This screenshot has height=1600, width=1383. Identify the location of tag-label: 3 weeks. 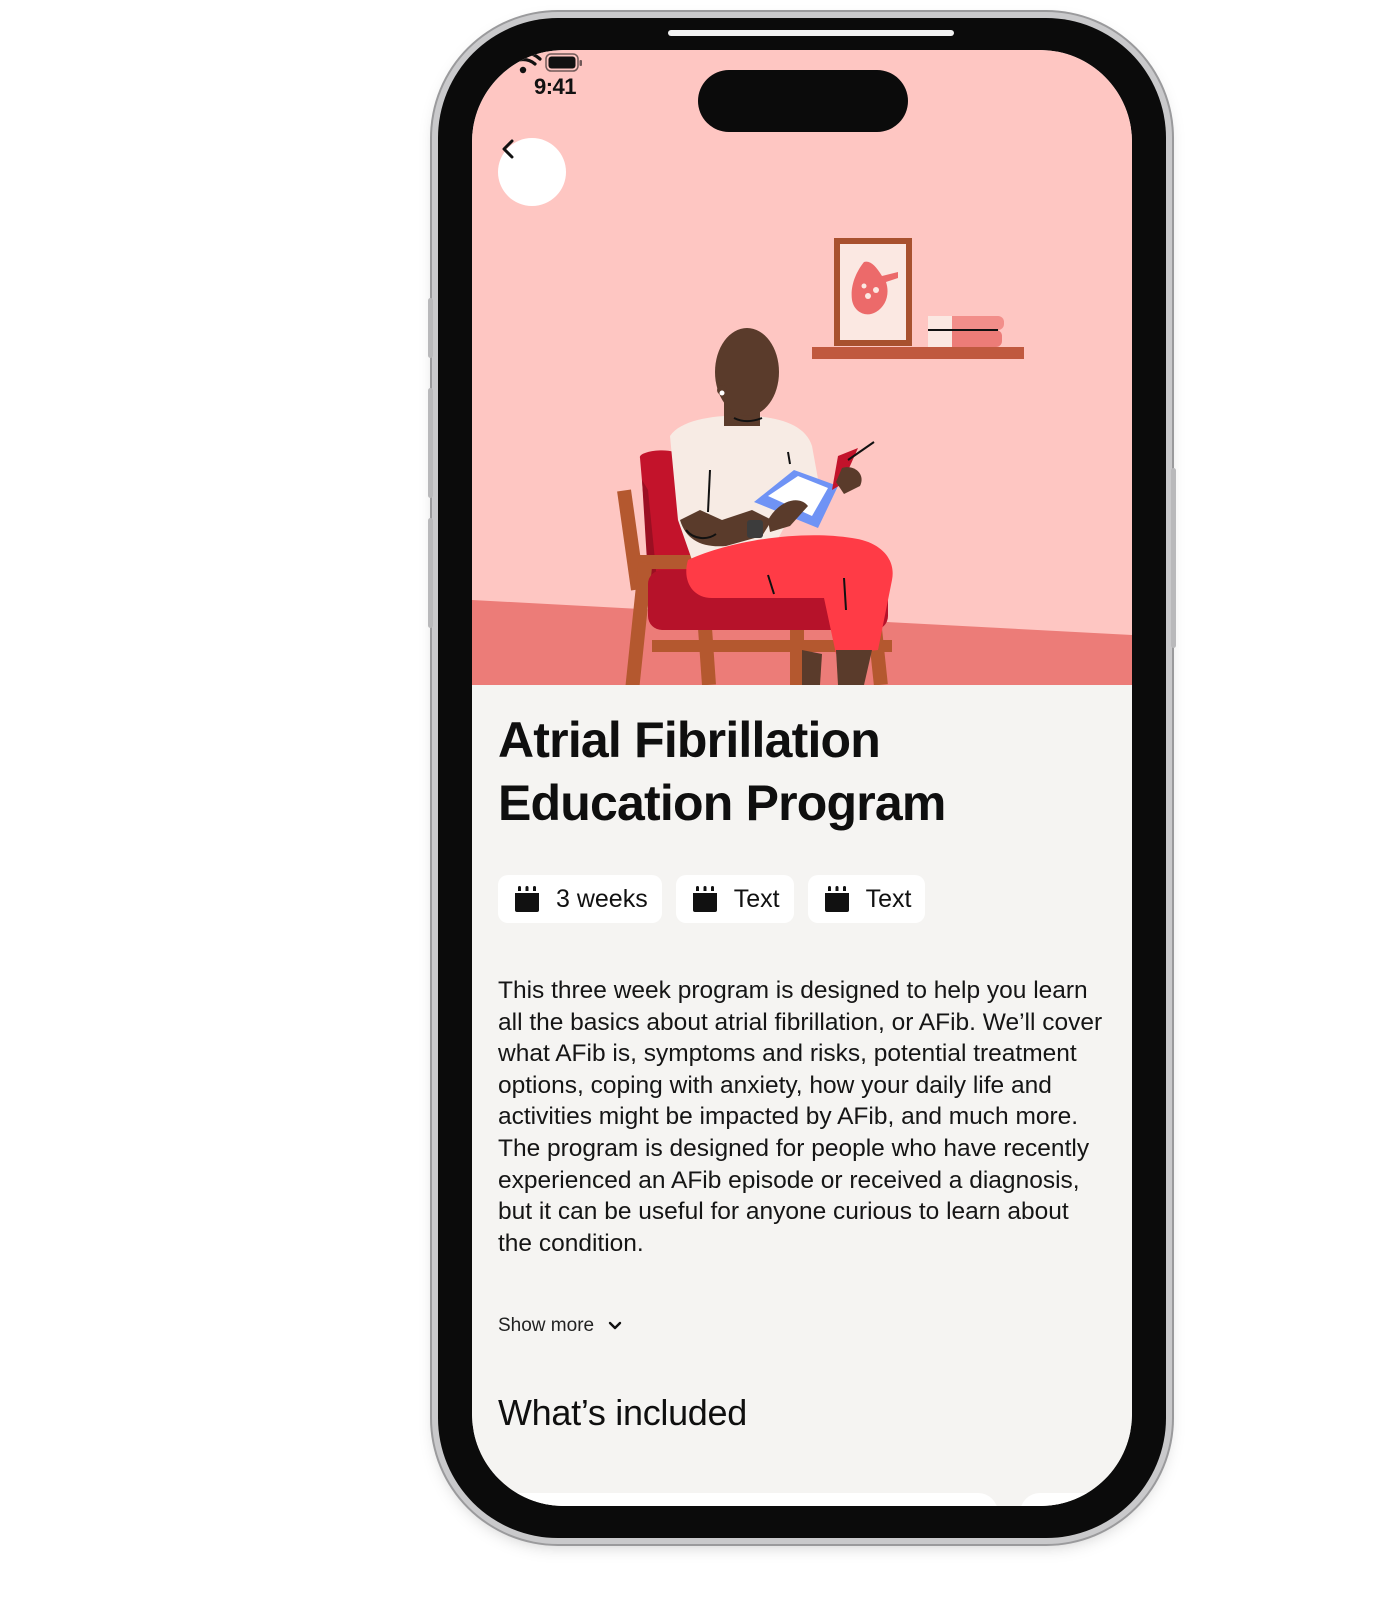
(602, 898).